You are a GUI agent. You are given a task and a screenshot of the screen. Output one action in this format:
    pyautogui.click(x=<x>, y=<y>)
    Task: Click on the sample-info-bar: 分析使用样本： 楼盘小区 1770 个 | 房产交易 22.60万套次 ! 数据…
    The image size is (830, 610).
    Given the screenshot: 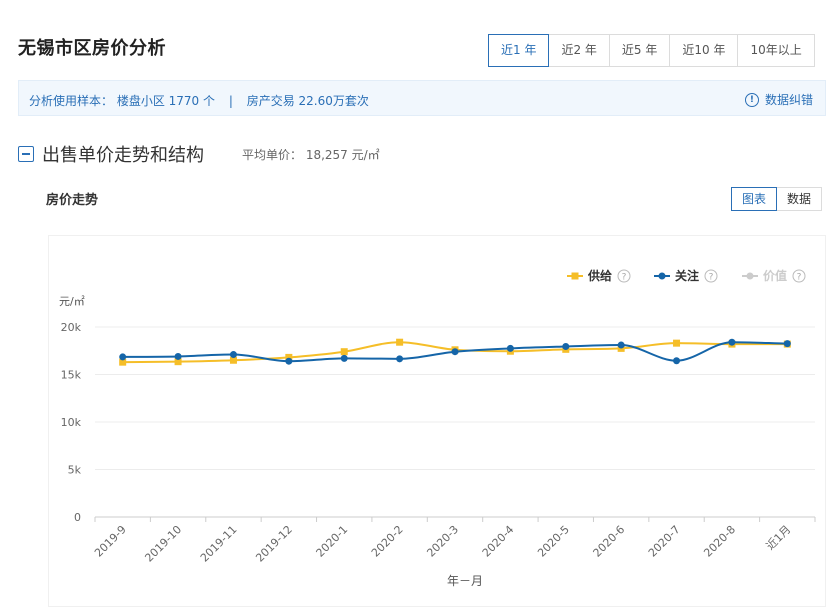 What is the action you would take?
    pyautogui.click(x=422, y=98)
    